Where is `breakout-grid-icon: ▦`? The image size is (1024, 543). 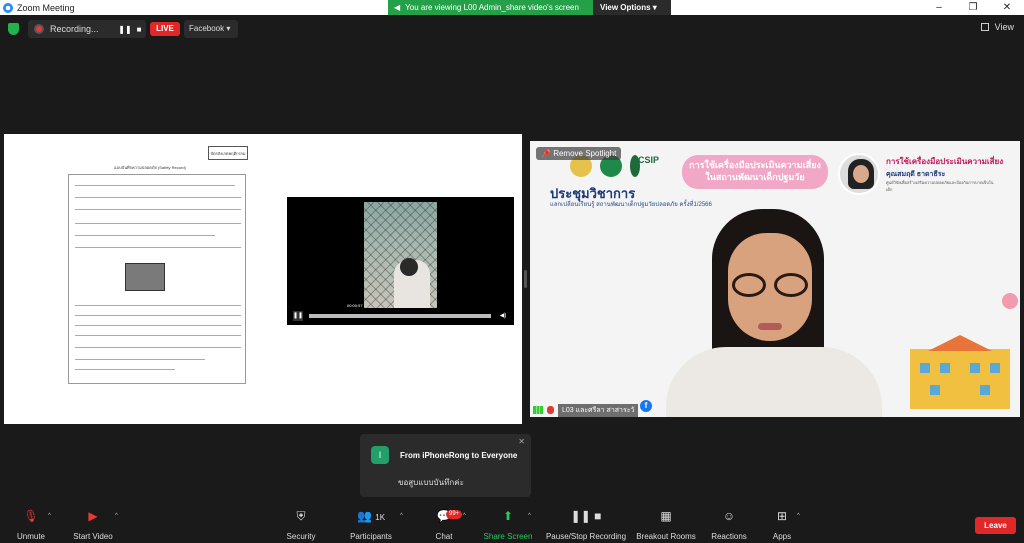
breakout-grid-icon: ▦ is located at coordinates (666, 516).